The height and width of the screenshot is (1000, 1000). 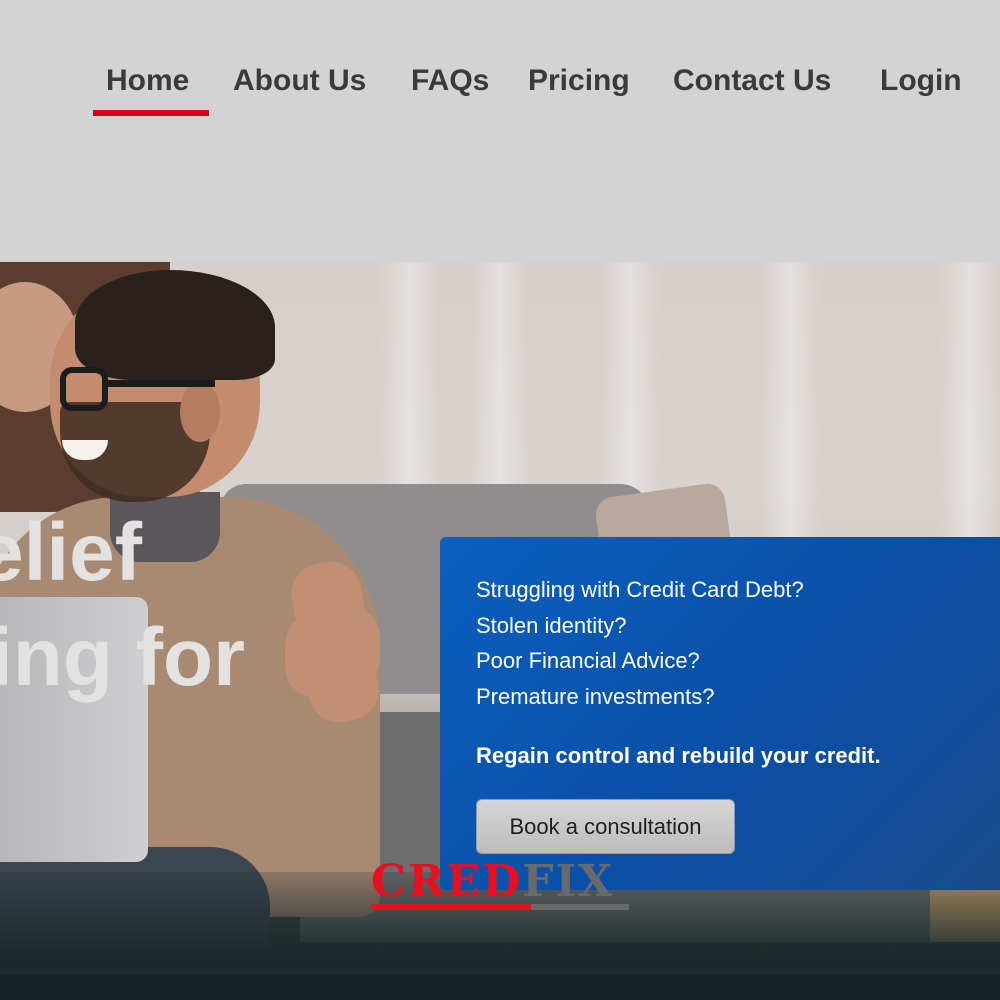 I want to click on nav-home-link: Home, so click(x=147, y=81).